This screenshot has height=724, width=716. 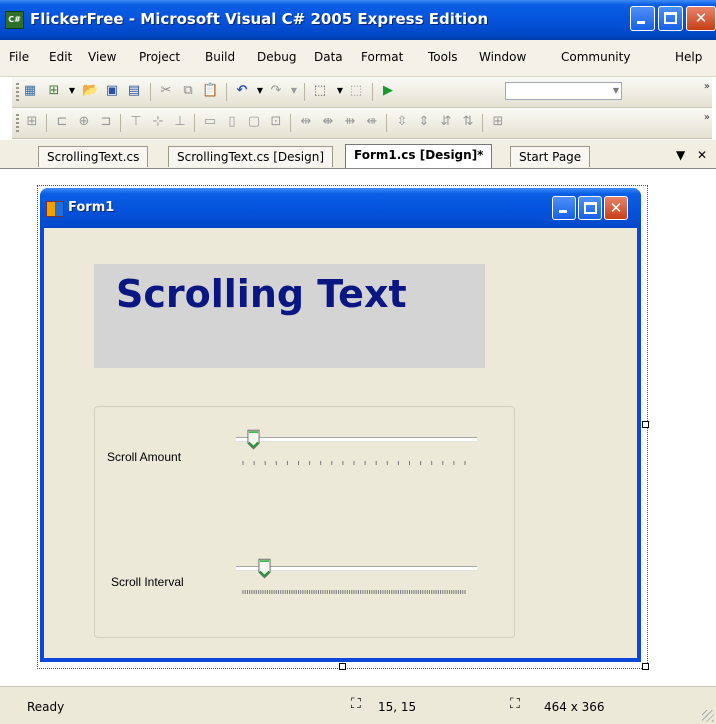 I want to click on menu-format: Format, so click(x=382, y=57).